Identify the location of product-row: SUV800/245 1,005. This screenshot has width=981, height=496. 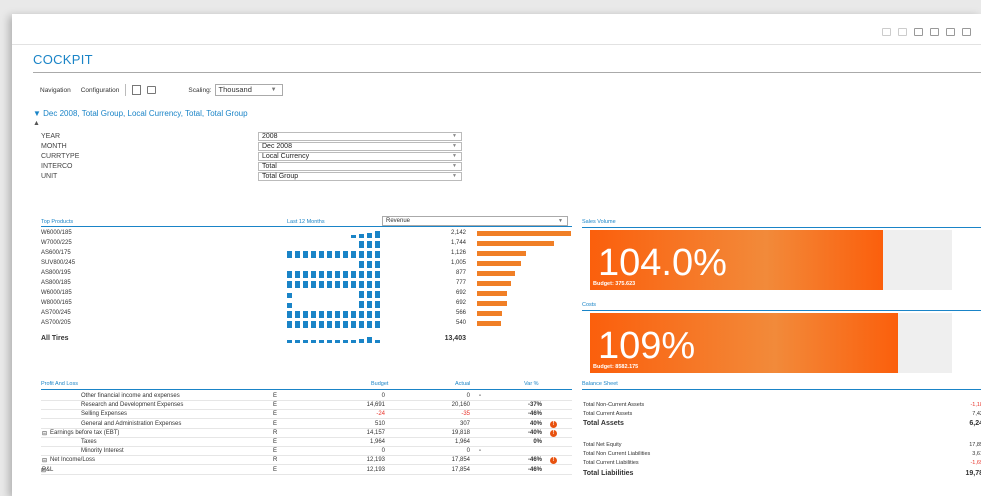
(306, 263).